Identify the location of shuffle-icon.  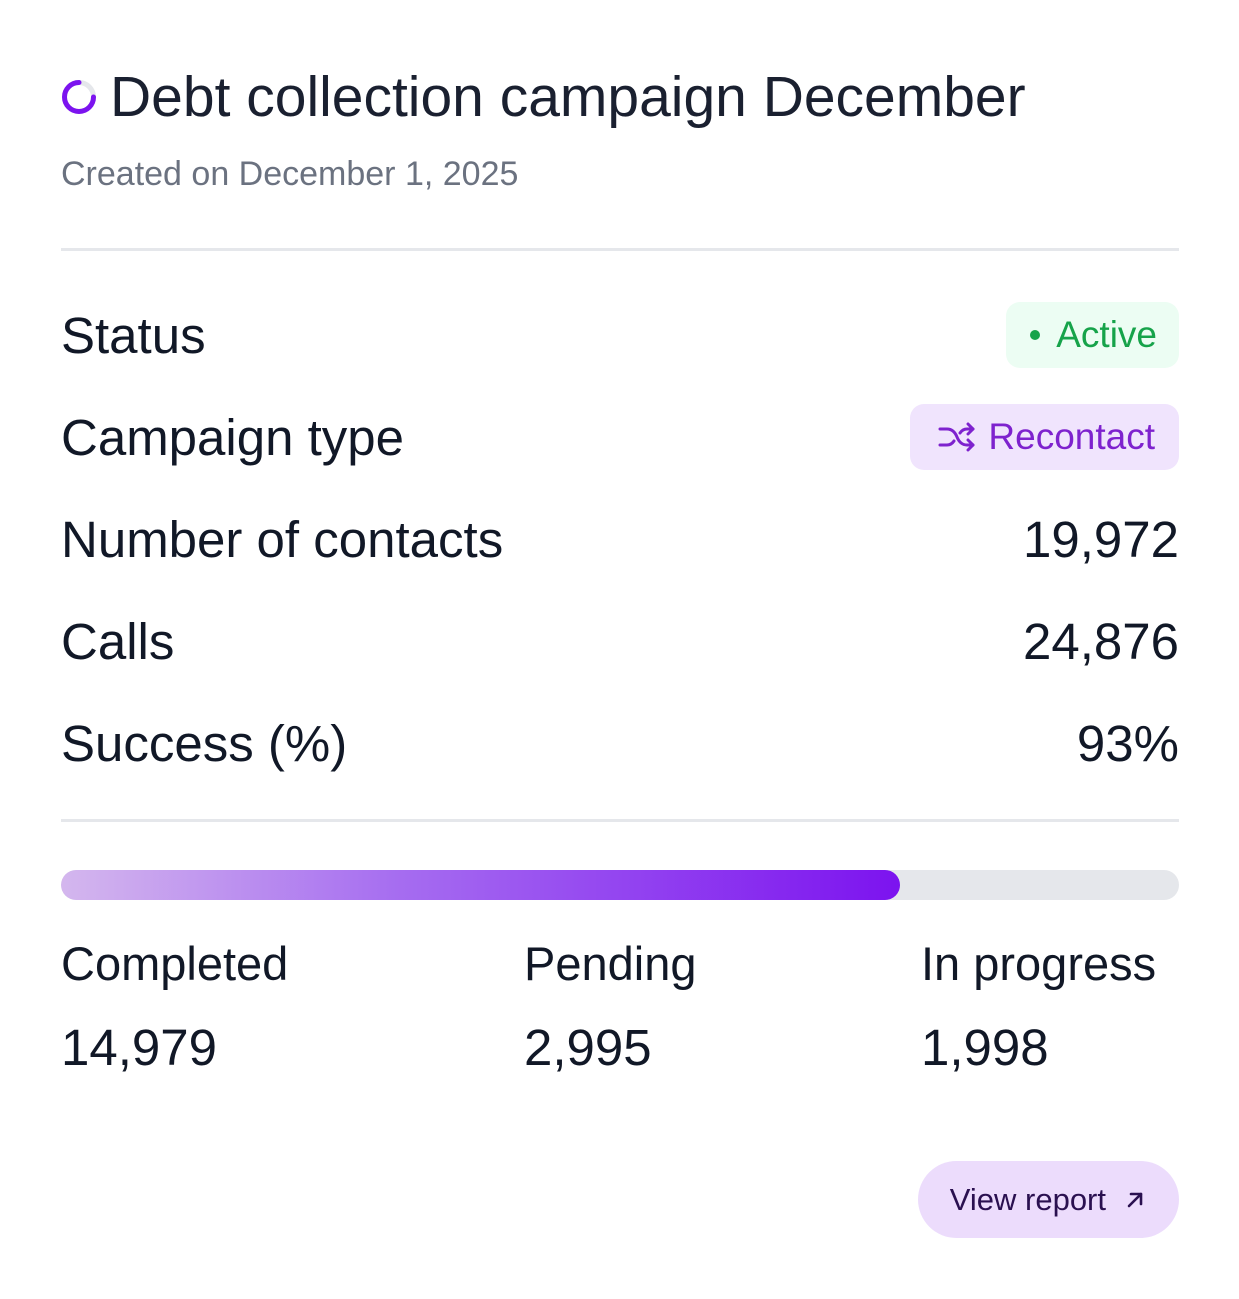
(956, 437).